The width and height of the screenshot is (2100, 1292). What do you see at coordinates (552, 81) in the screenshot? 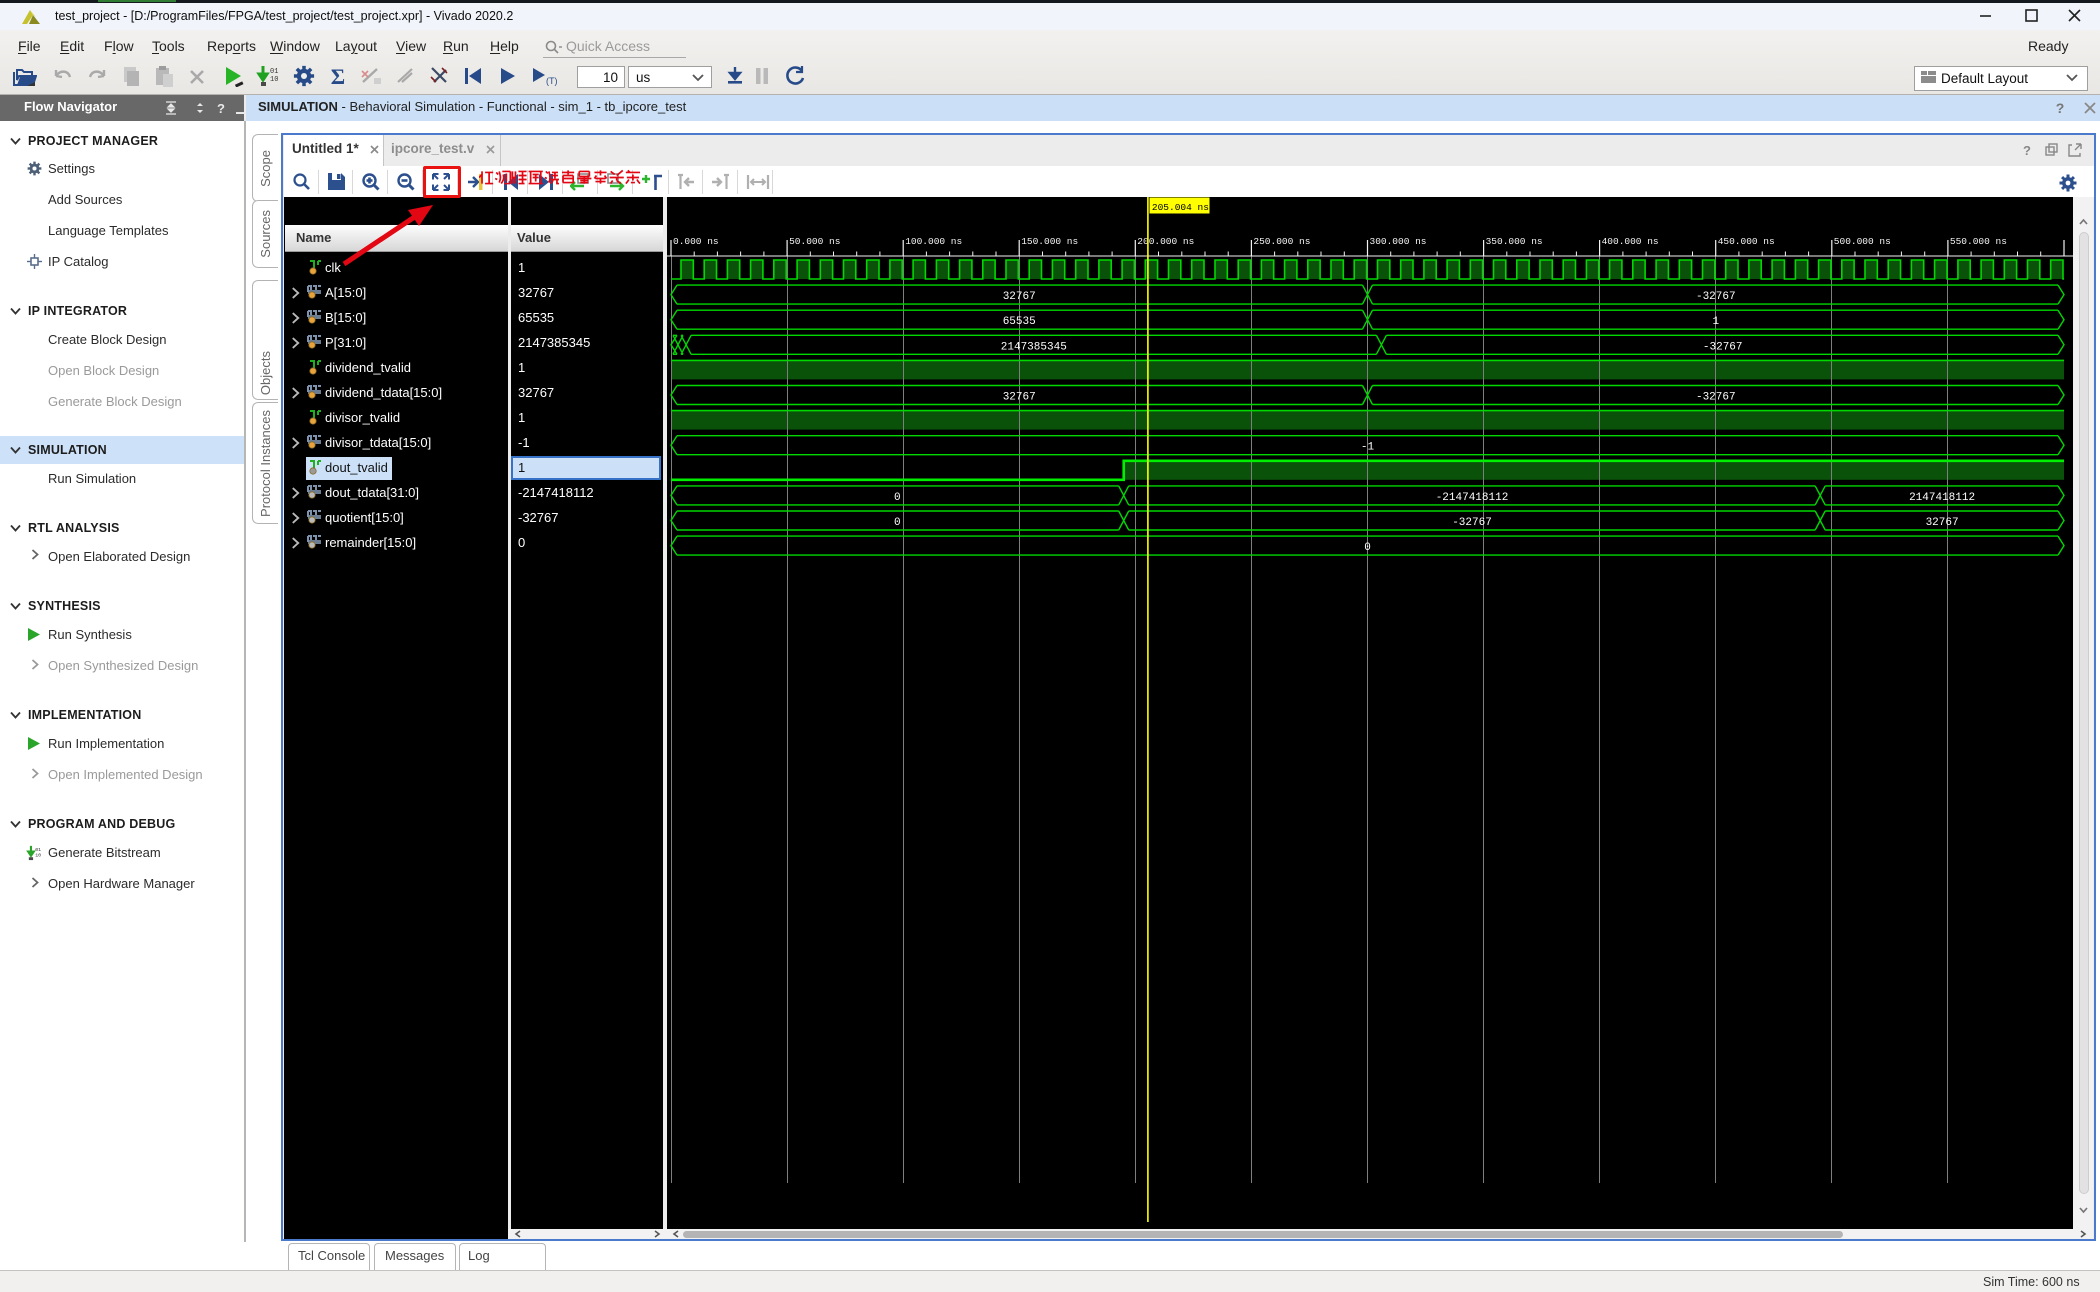
I see `svg-text: (T)` at bounding box center [552, 81].